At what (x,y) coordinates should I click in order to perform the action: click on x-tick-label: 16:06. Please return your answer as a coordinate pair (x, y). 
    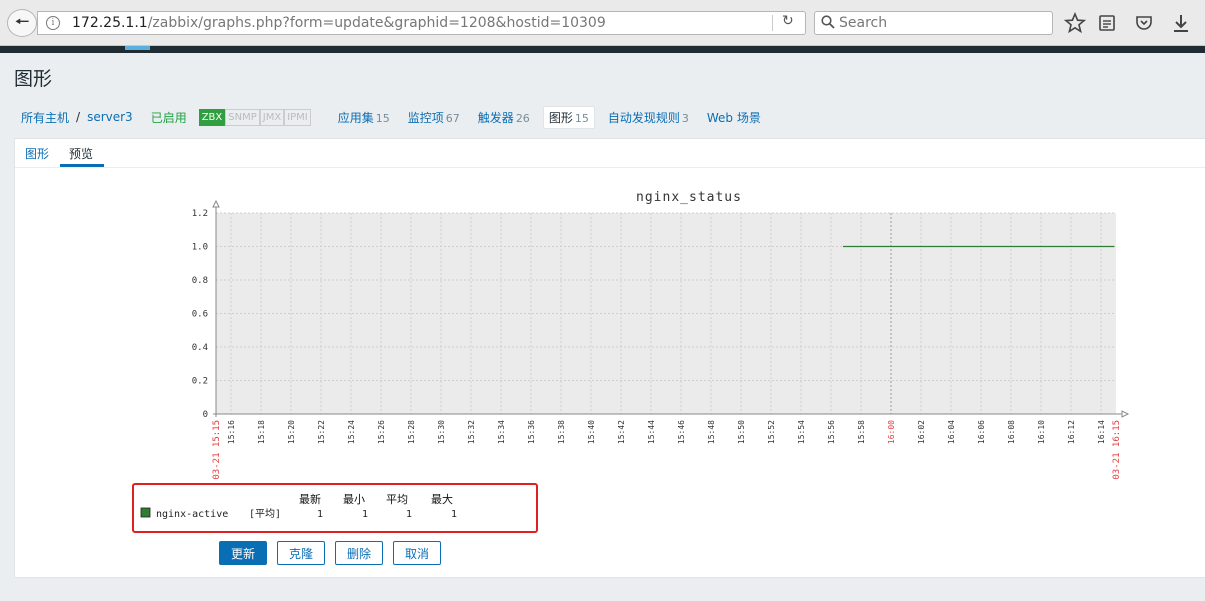
    Looking at the image, I should click on (981, 432).